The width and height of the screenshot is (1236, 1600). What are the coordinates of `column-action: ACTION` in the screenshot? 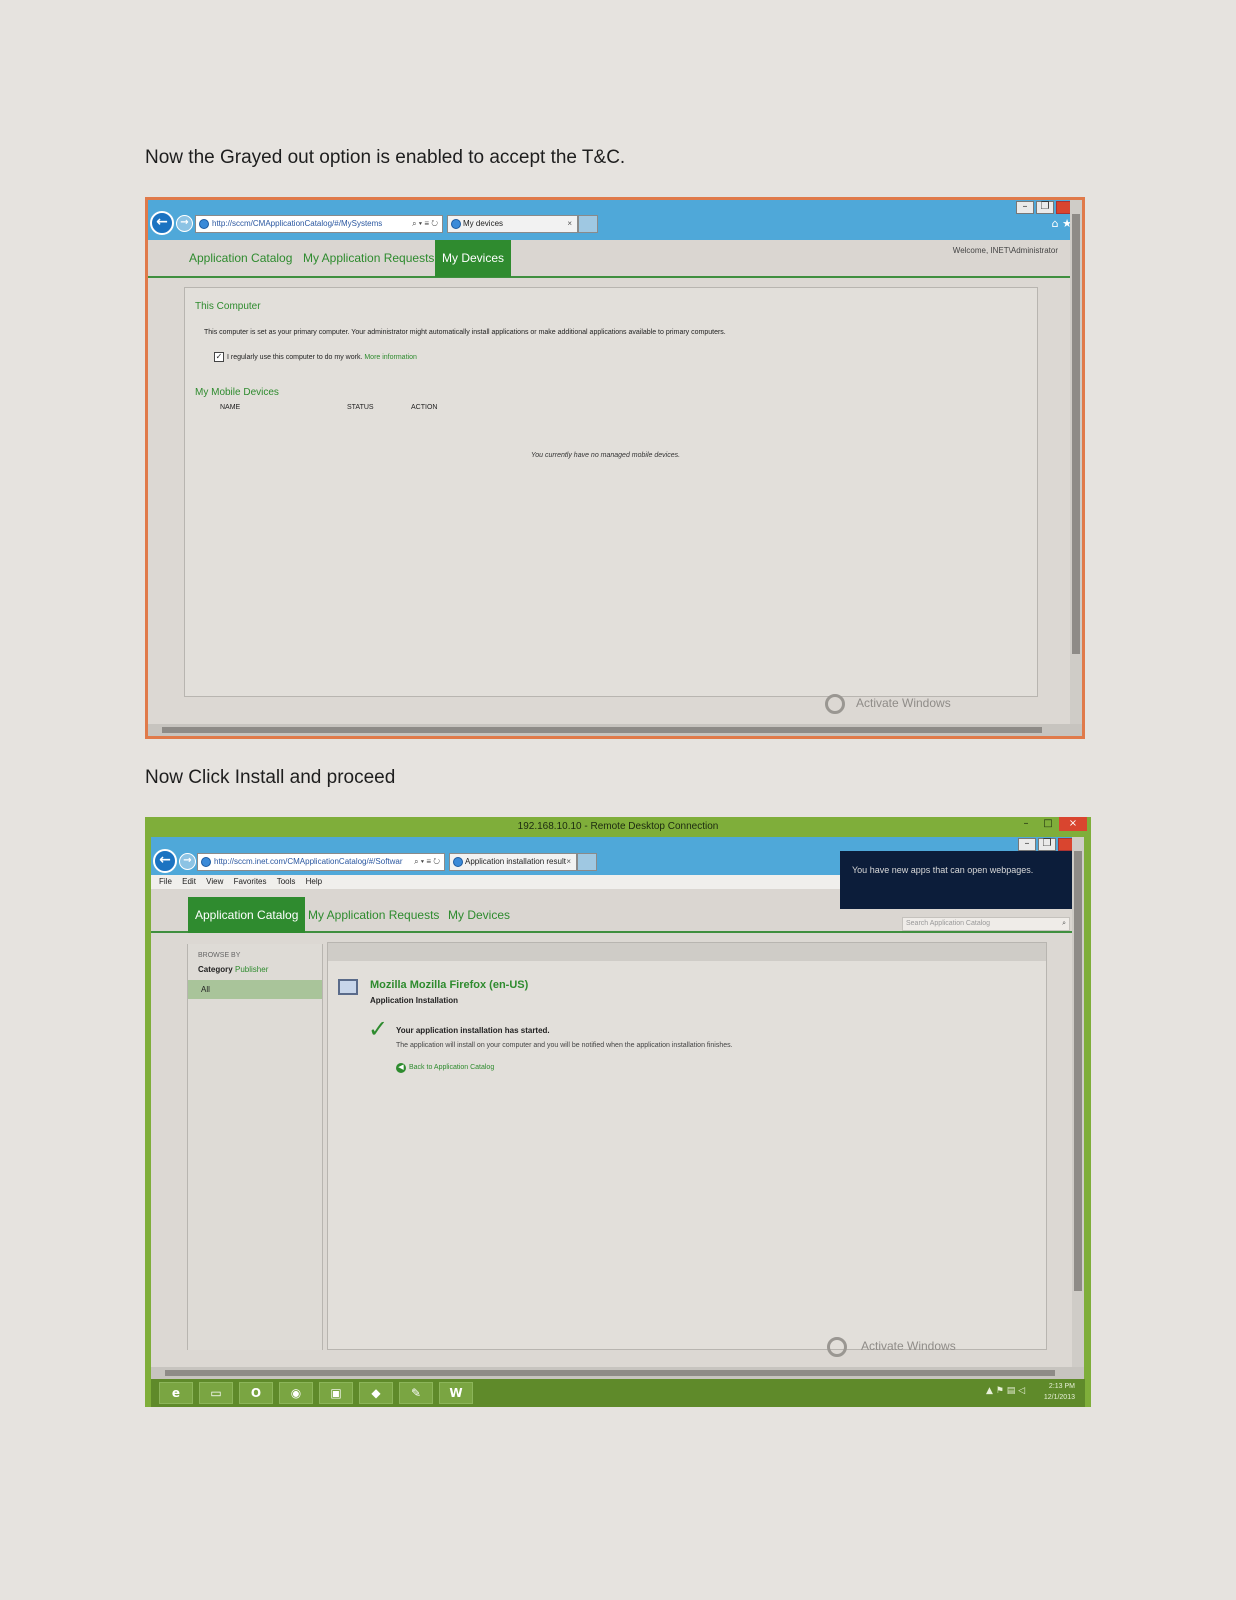 It's located at (424, 407).